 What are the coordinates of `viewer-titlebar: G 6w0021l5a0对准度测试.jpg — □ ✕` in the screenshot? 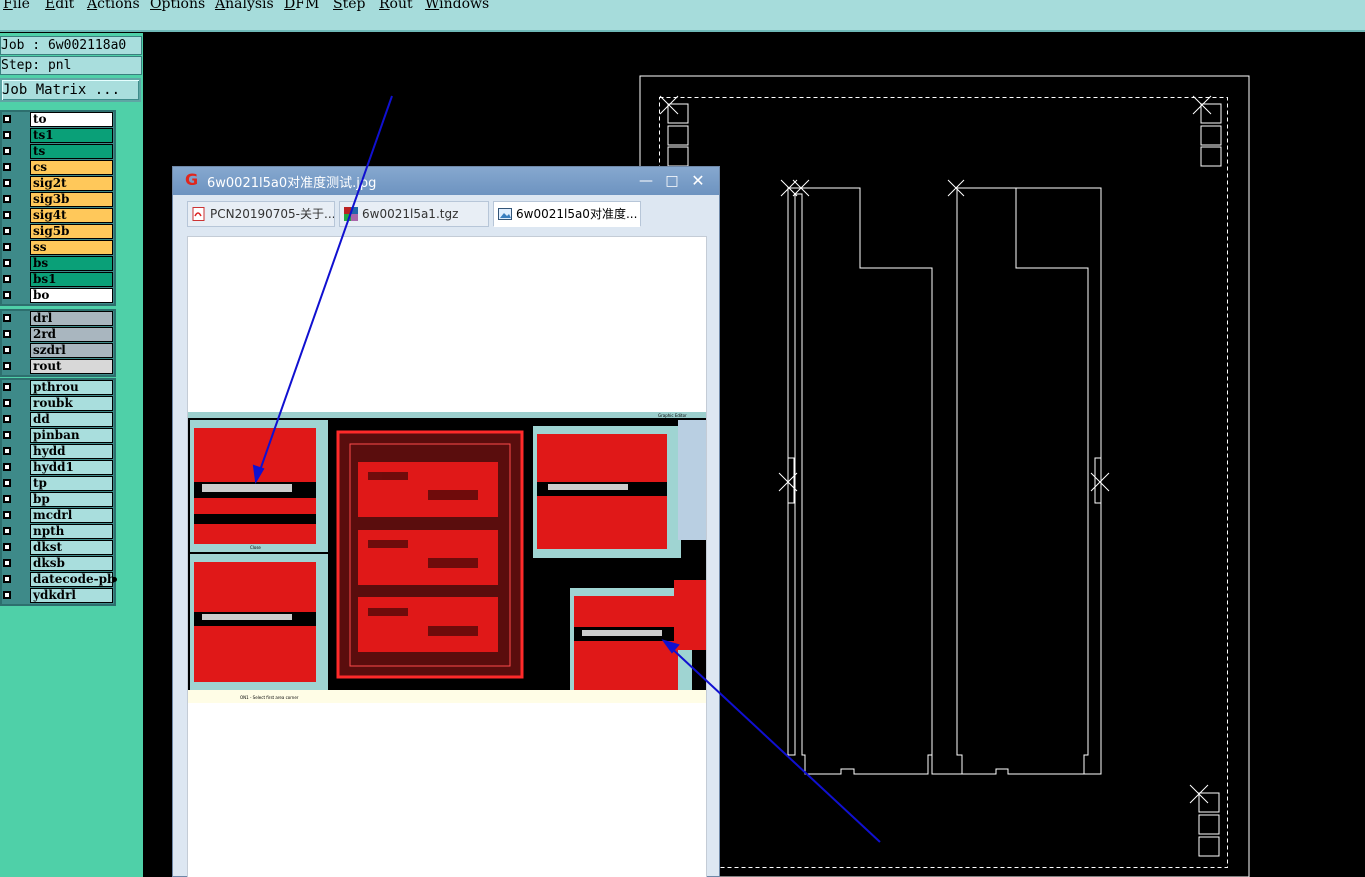 It's located at (446, 181).